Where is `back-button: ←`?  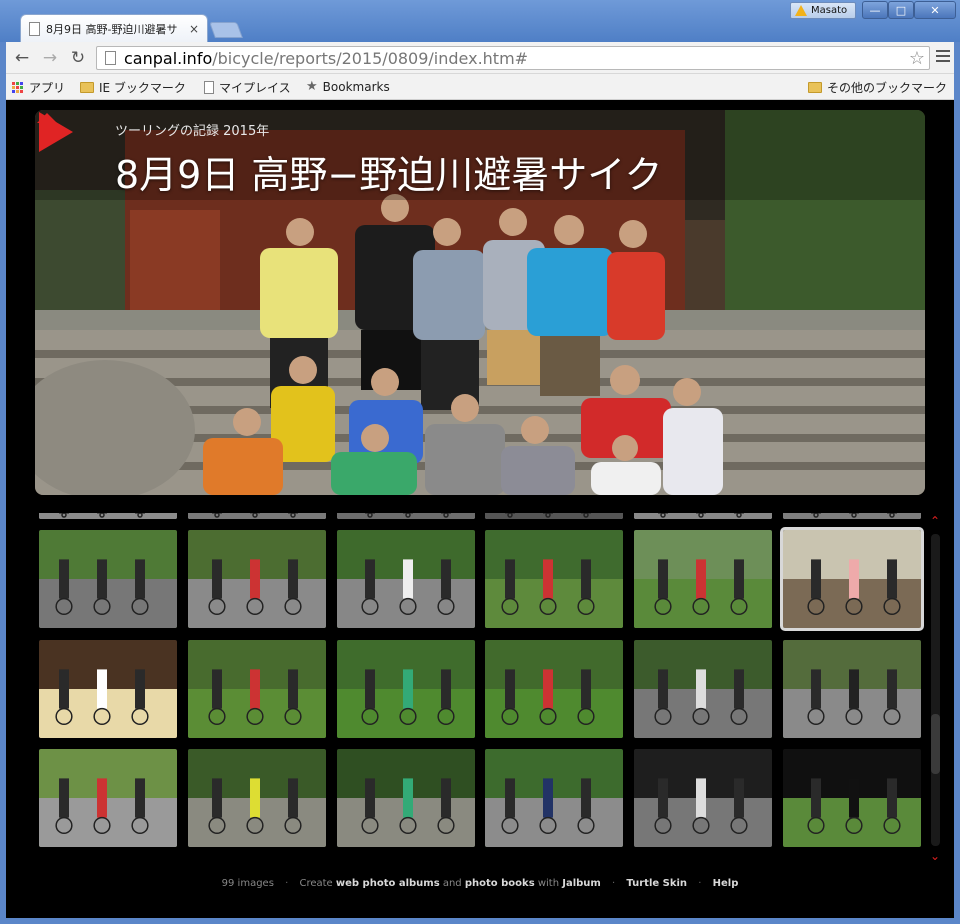
back-button: ← is located at coordinates (22, 58).